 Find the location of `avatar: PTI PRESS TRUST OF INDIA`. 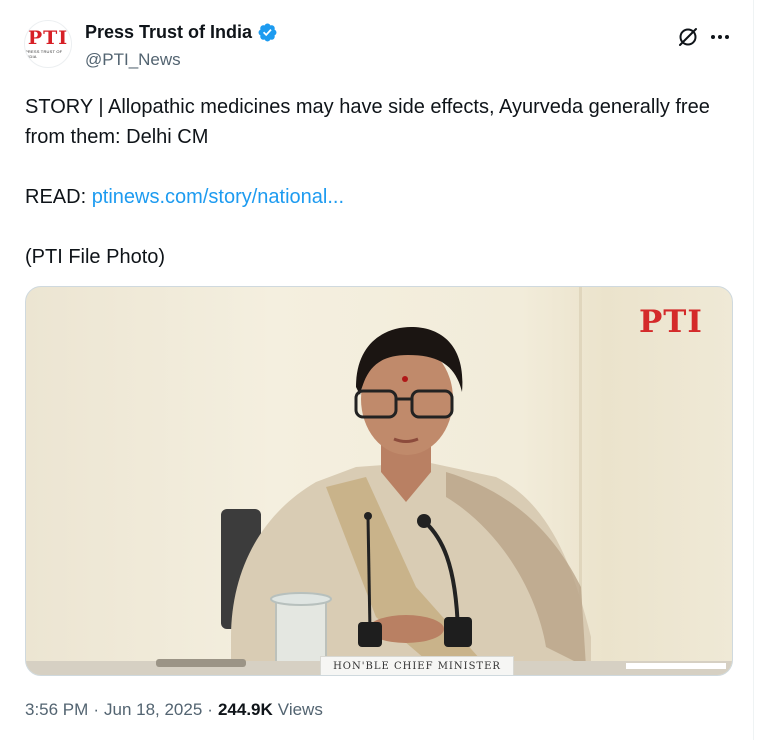

avatar: PTI PRESS TRUST OF INDIA is located at coordinates (48, 44).